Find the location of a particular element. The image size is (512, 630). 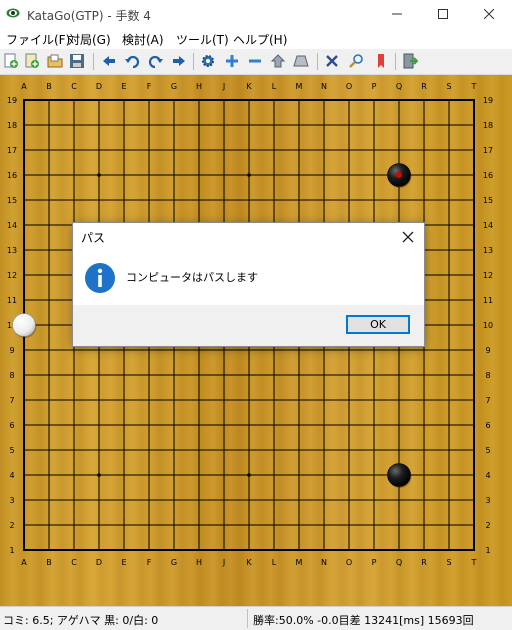

row-label-left: 5 is located at coordinates (11, 450).